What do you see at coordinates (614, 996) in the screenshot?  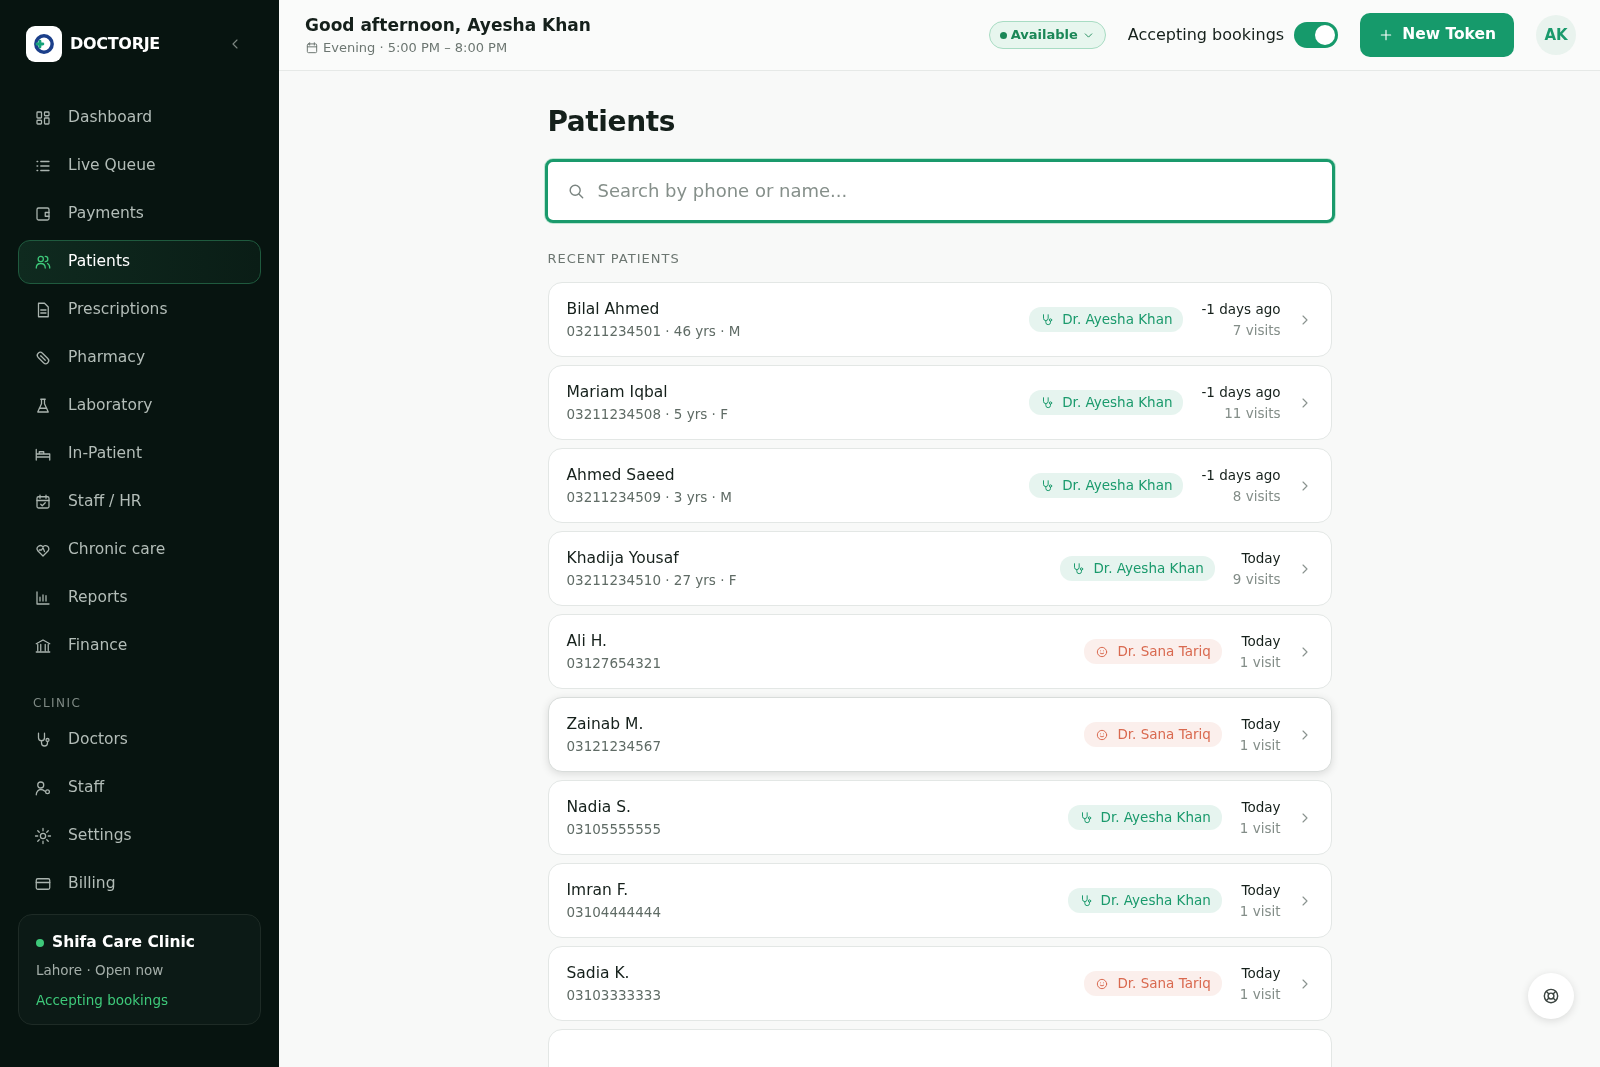 I see `patient-details: 03103333333` at bounding box center [614, 996].